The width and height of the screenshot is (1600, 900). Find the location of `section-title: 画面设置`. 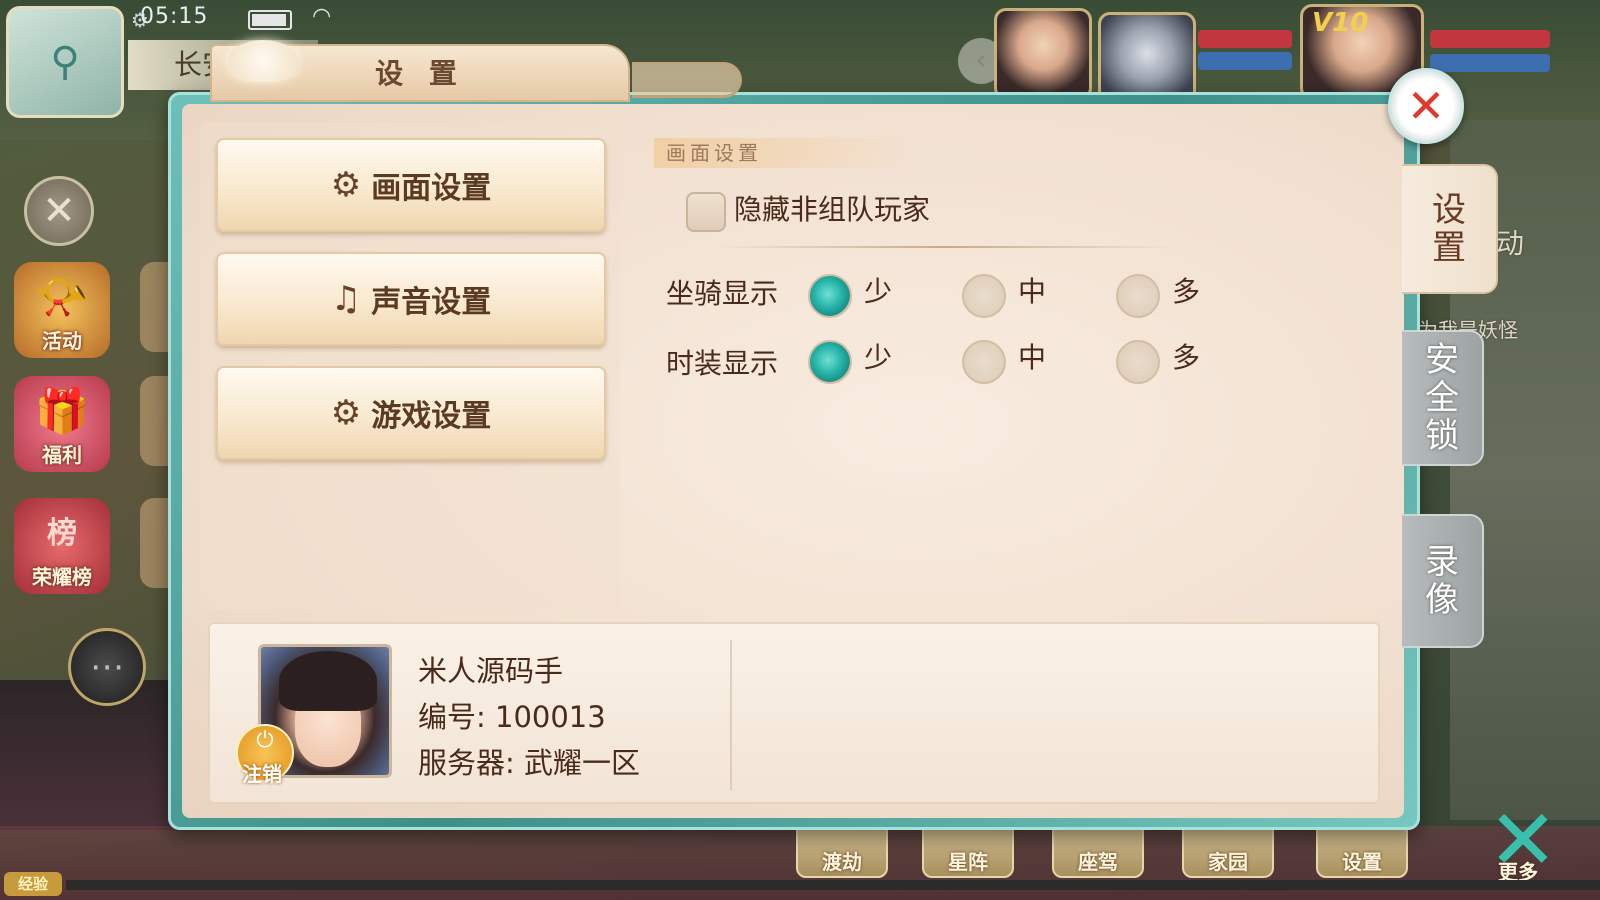

section-title: 画面设置 is located at coordinates (784, 153).